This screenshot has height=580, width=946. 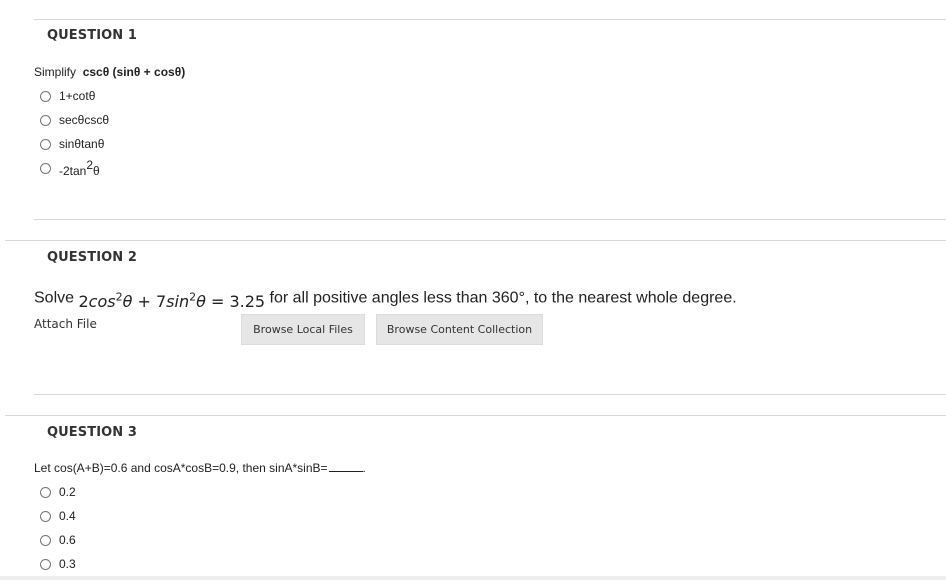 I want to click on option-label: 0.3, so click(x=67, y=564).